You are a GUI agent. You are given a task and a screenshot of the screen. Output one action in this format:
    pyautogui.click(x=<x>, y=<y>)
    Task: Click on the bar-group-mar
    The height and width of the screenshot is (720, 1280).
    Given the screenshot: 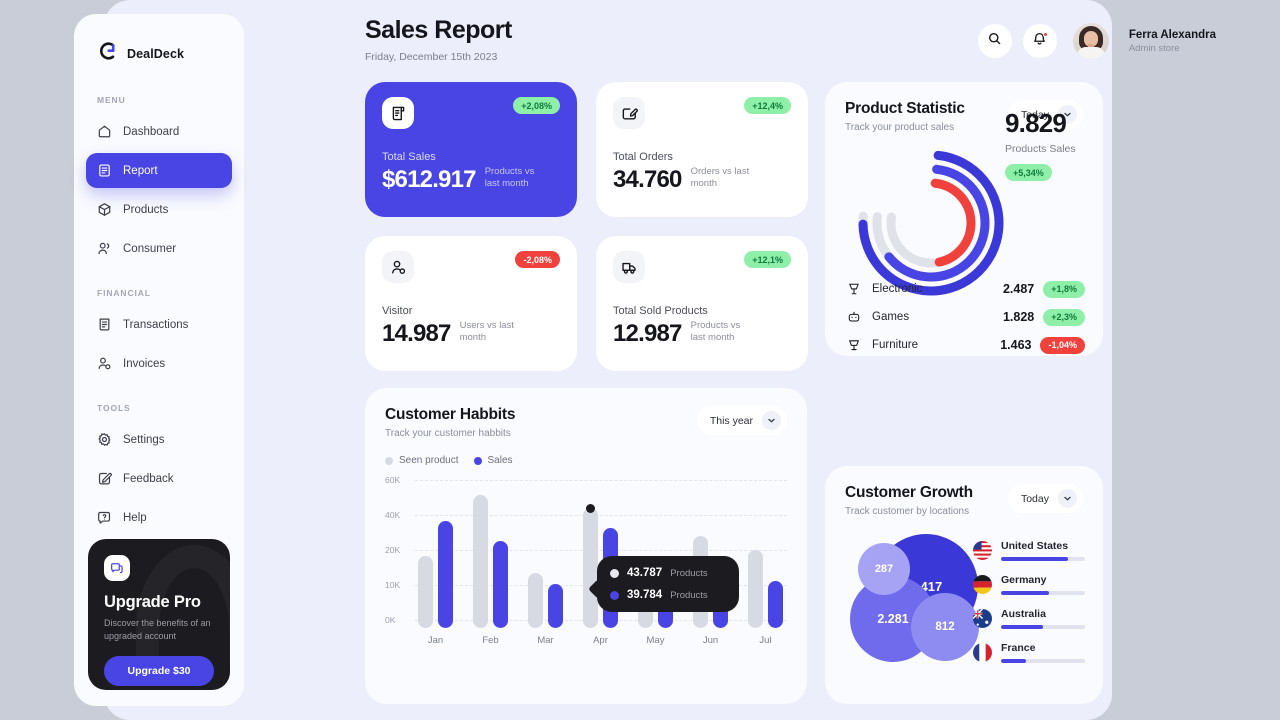 What is the action you would take?
    pyautogui.click(x=545, y=600)
    